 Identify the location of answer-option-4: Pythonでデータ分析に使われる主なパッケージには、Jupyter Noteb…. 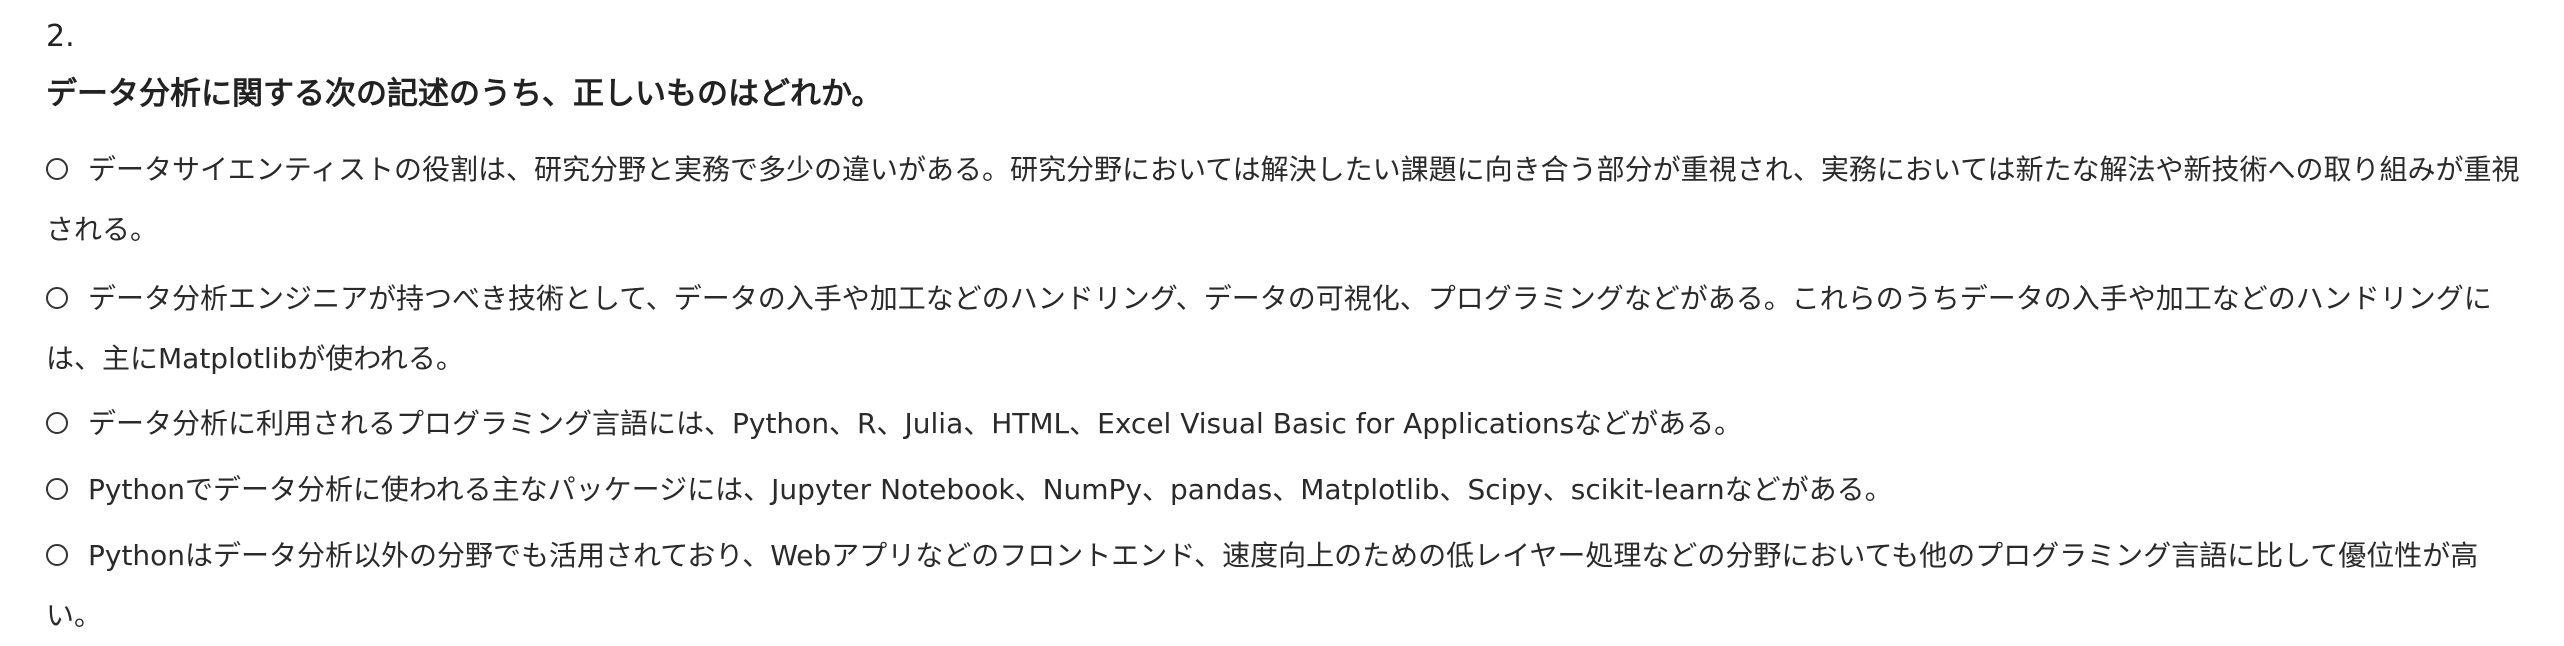
(1286, 493).